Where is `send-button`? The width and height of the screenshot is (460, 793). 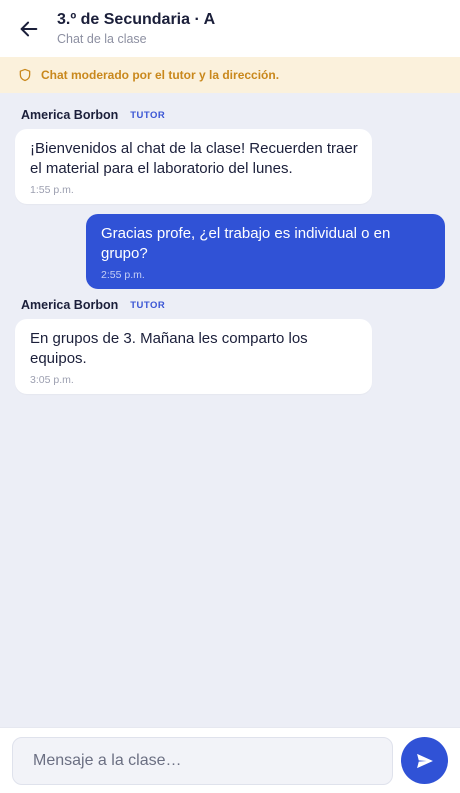
send-button is located at coordinates (424, 760).